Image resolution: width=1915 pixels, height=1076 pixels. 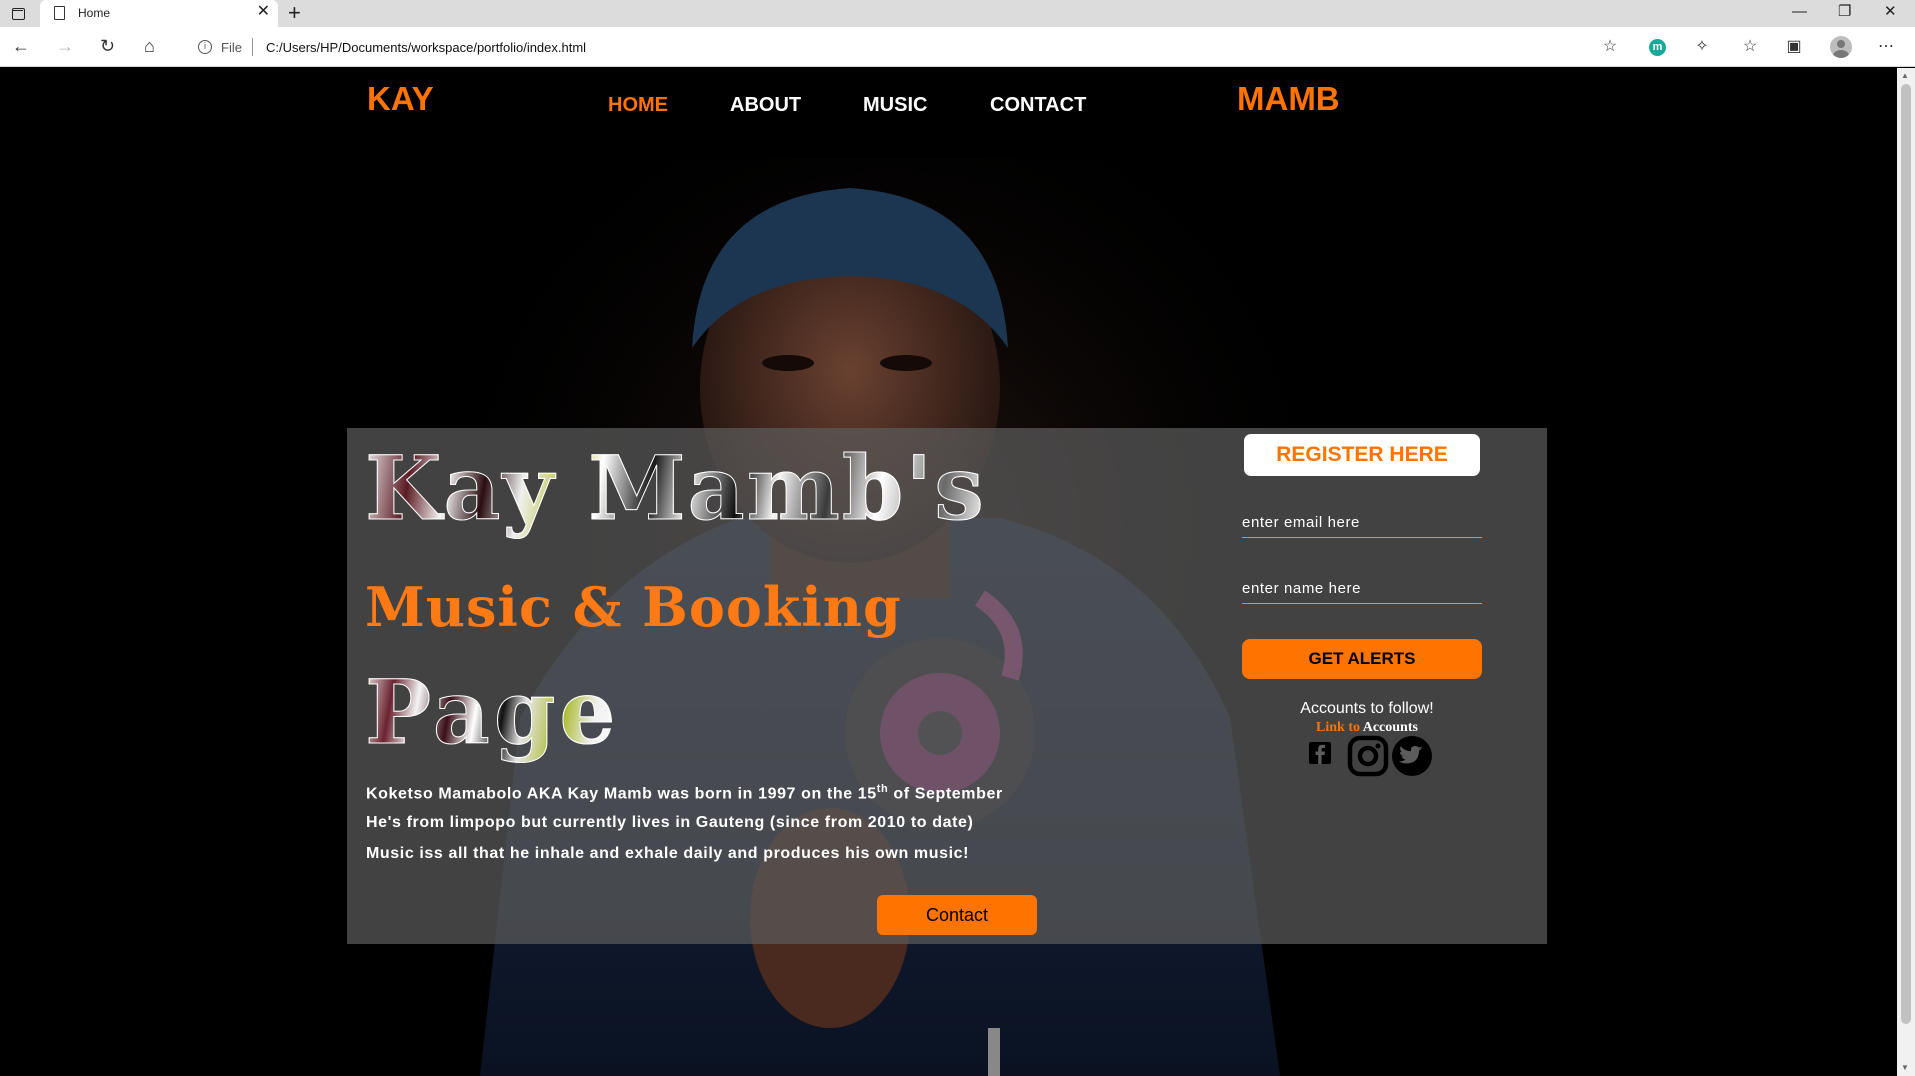 What do you see at coordinates (21, 46) in the screenshot?
I see `back-icon: ←` at bounding box center [21, 46].